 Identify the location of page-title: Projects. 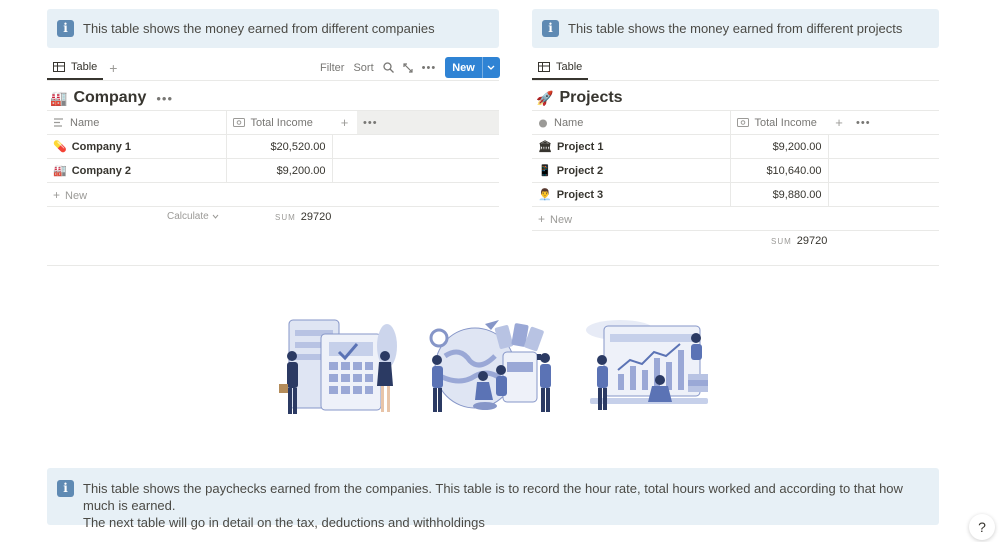
(590, 98).